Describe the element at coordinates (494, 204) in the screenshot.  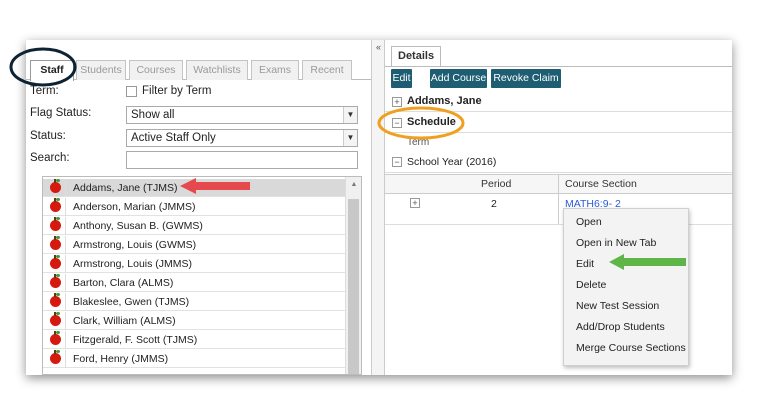
I see `period-cell: 2` at that location.